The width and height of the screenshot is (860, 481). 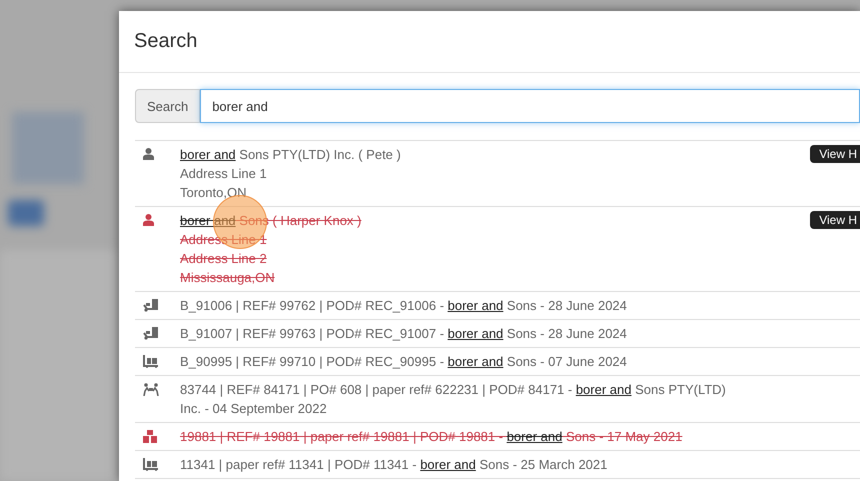 I want to click on result-text: B_91007 | REF# 99763 | POD# REC_91007 - borer and Sons - 28 June 2024, so click(x=403, y=333).